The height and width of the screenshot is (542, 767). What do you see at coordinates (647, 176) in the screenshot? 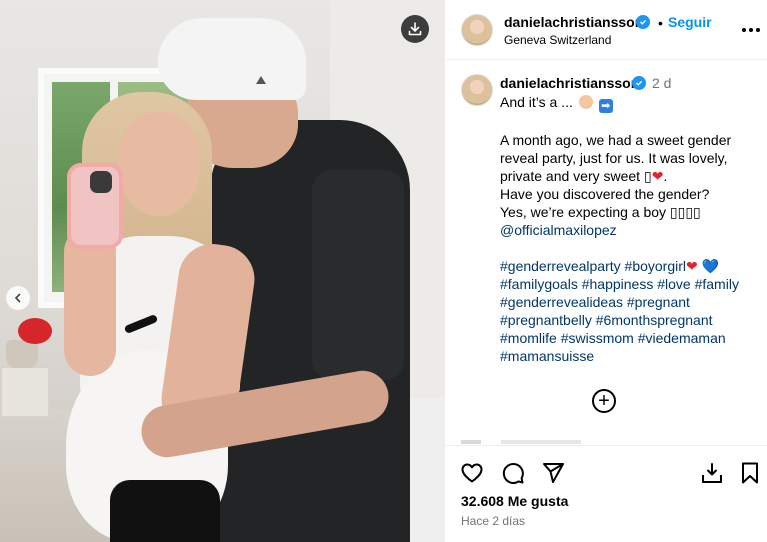
I see `emoji-placeholder-icon: ▯` at bounding box center [647, 176].